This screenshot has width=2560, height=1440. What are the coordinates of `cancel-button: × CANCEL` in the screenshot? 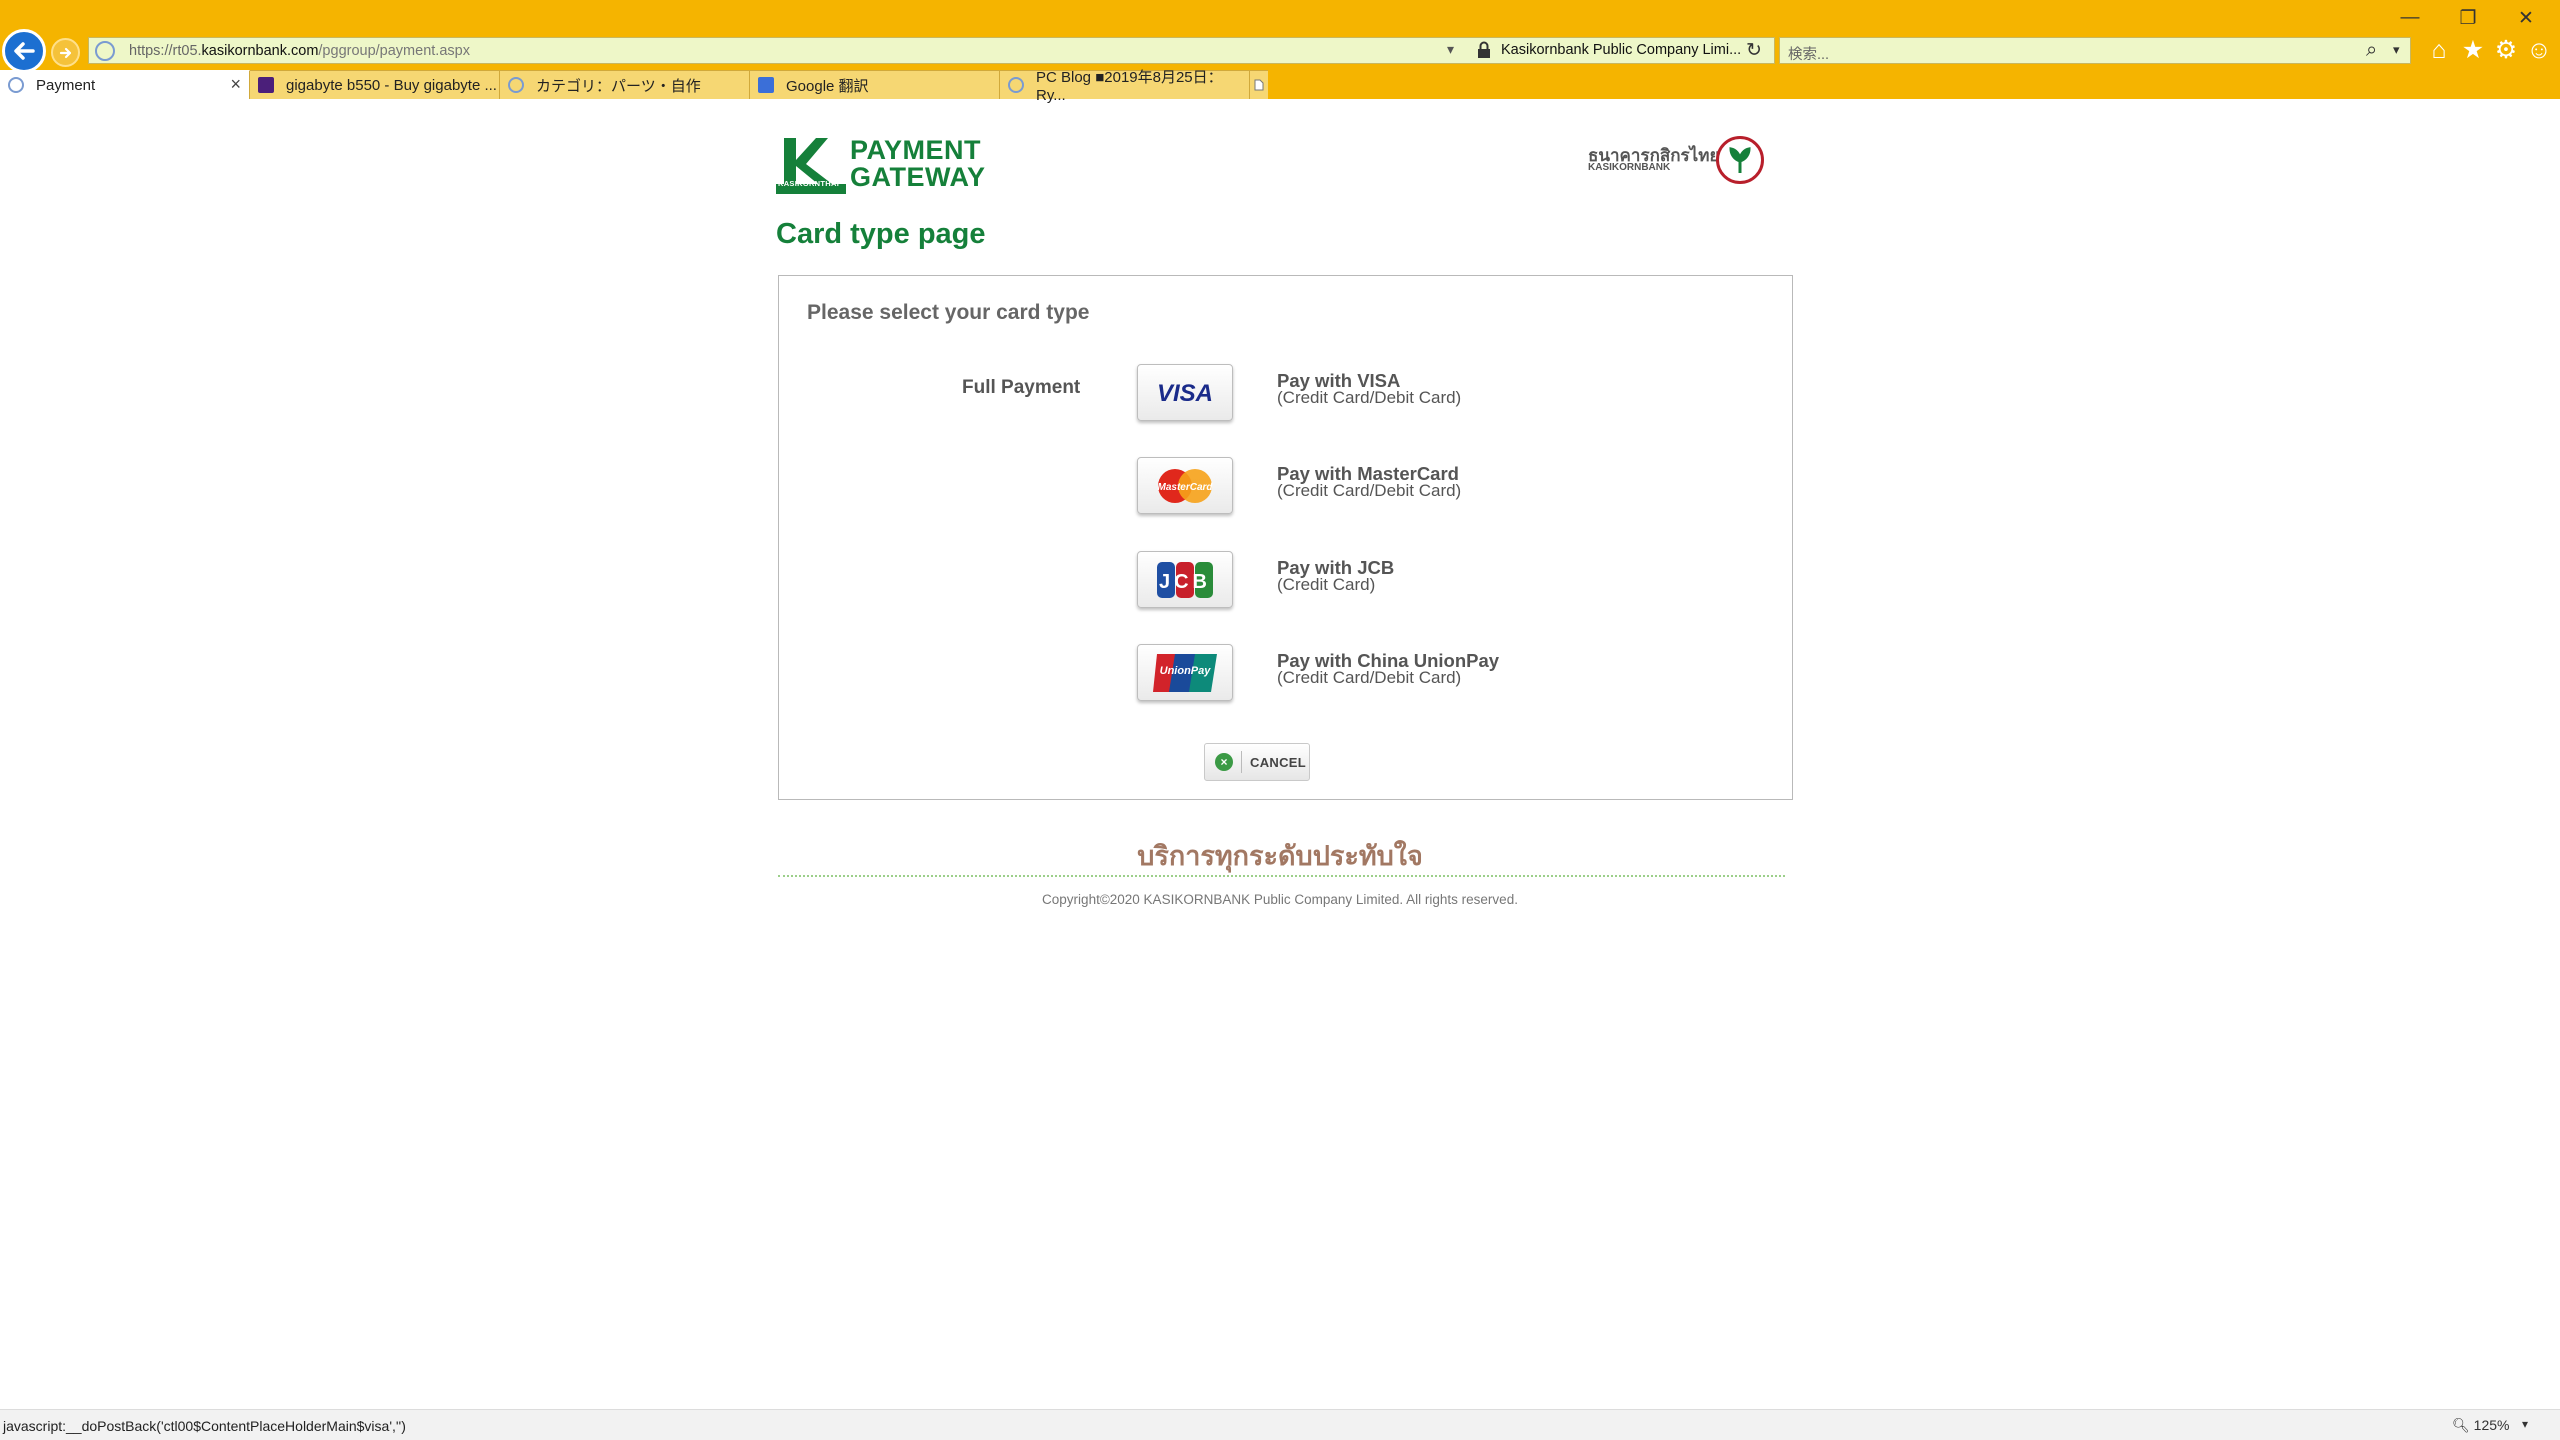 It's located at (1257, 762).